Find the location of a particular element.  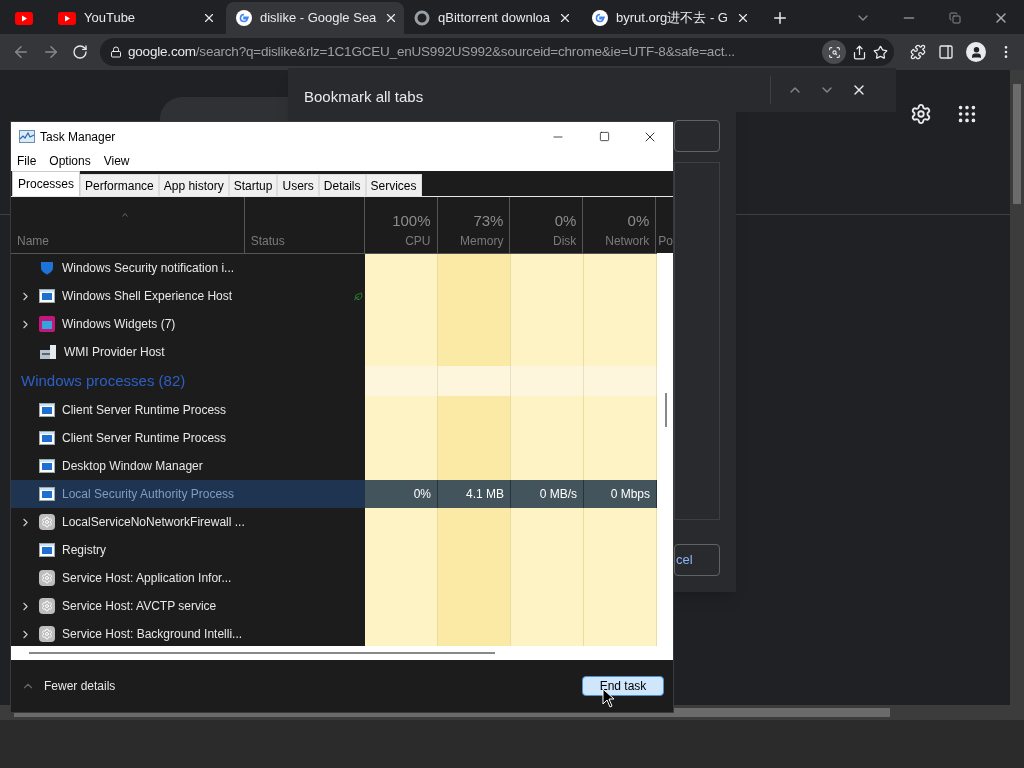

reload-icon is located at coordinates (80, 52).